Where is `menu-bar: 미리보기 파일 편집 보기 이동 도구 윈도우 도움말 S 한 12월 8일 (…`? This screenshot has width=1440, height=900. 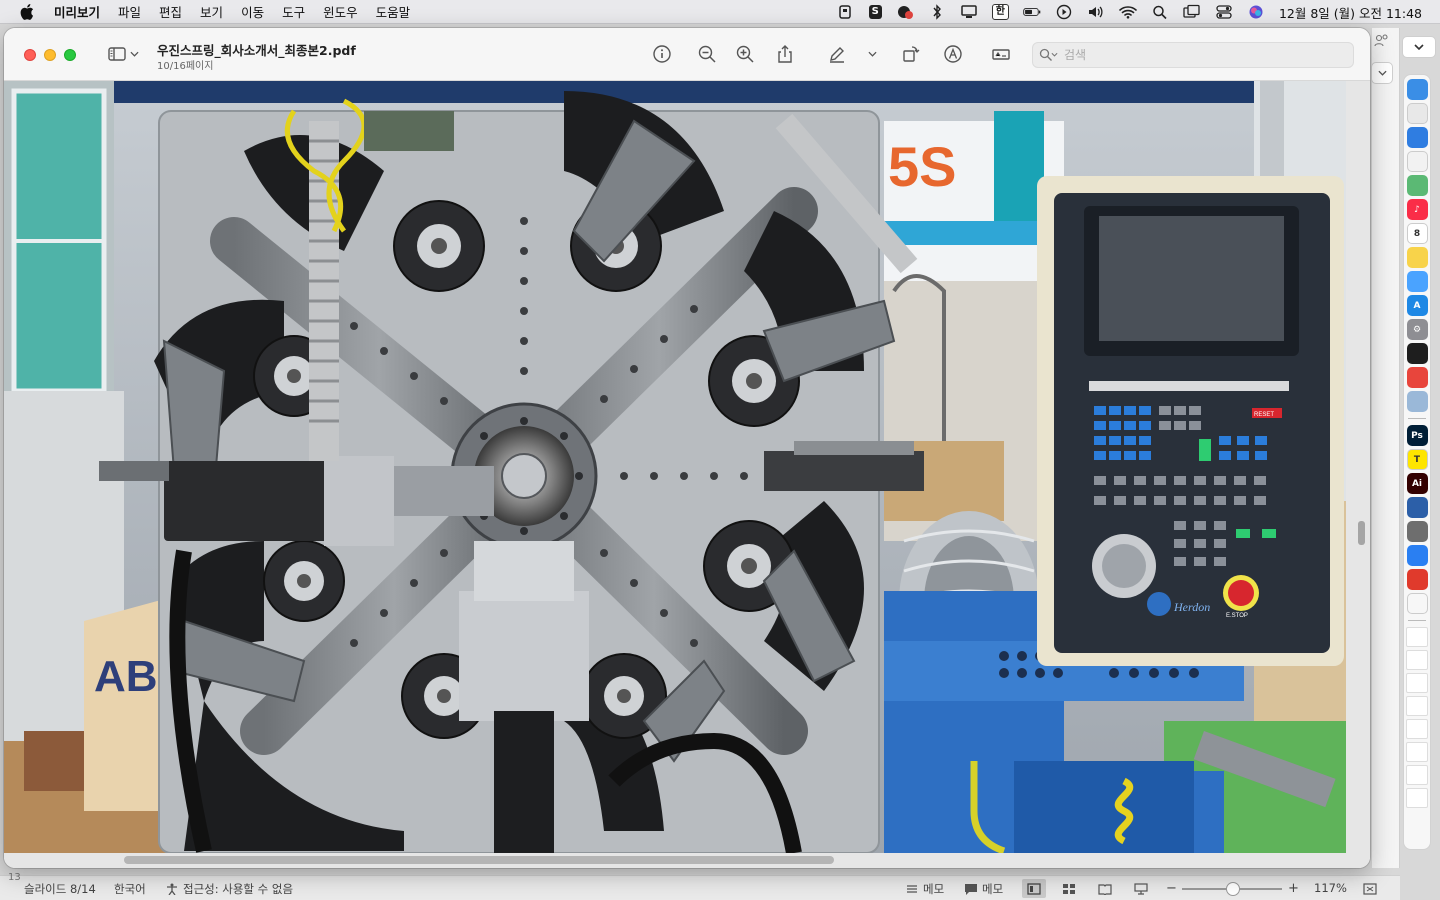 menu-bar: 미리보기 파일 편집 보기 이동 도구 윈도우 도움말 S 한 12월 8일 (… is located at coordinates (720, 12).